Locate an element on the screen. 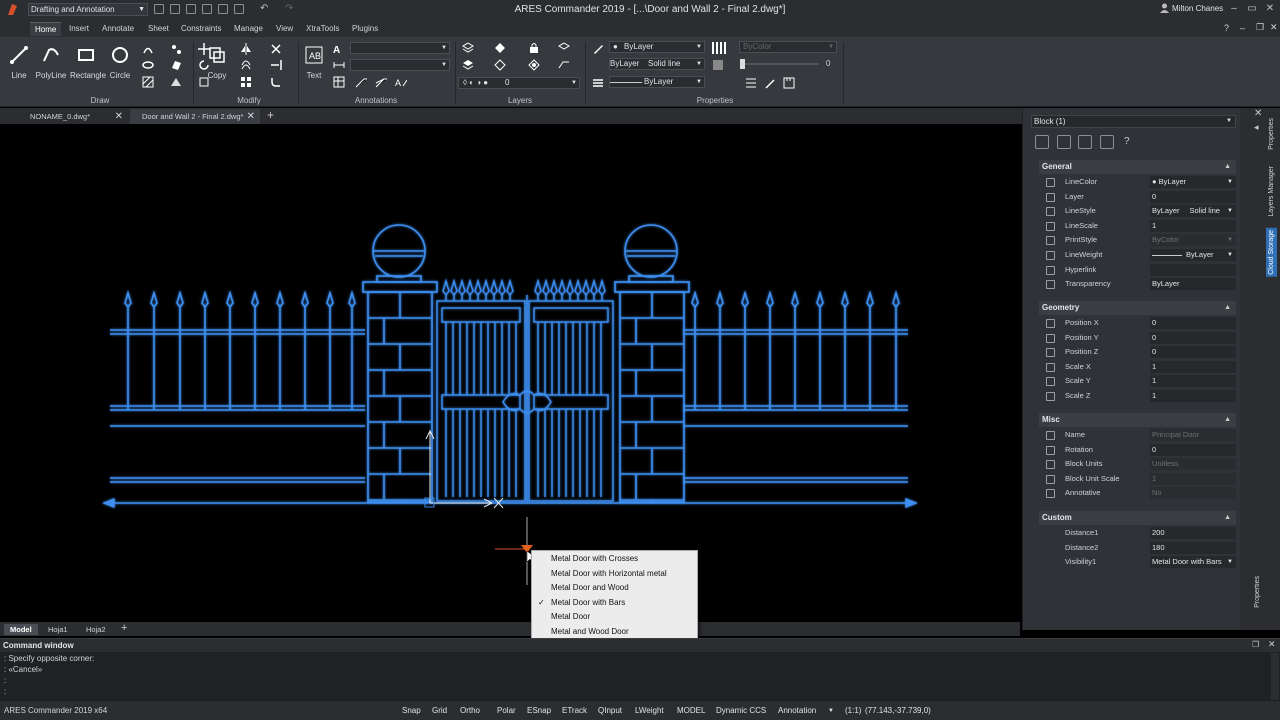  workspace-select: Drafting and Annotation ▼ is located at coordinates (88, 9).